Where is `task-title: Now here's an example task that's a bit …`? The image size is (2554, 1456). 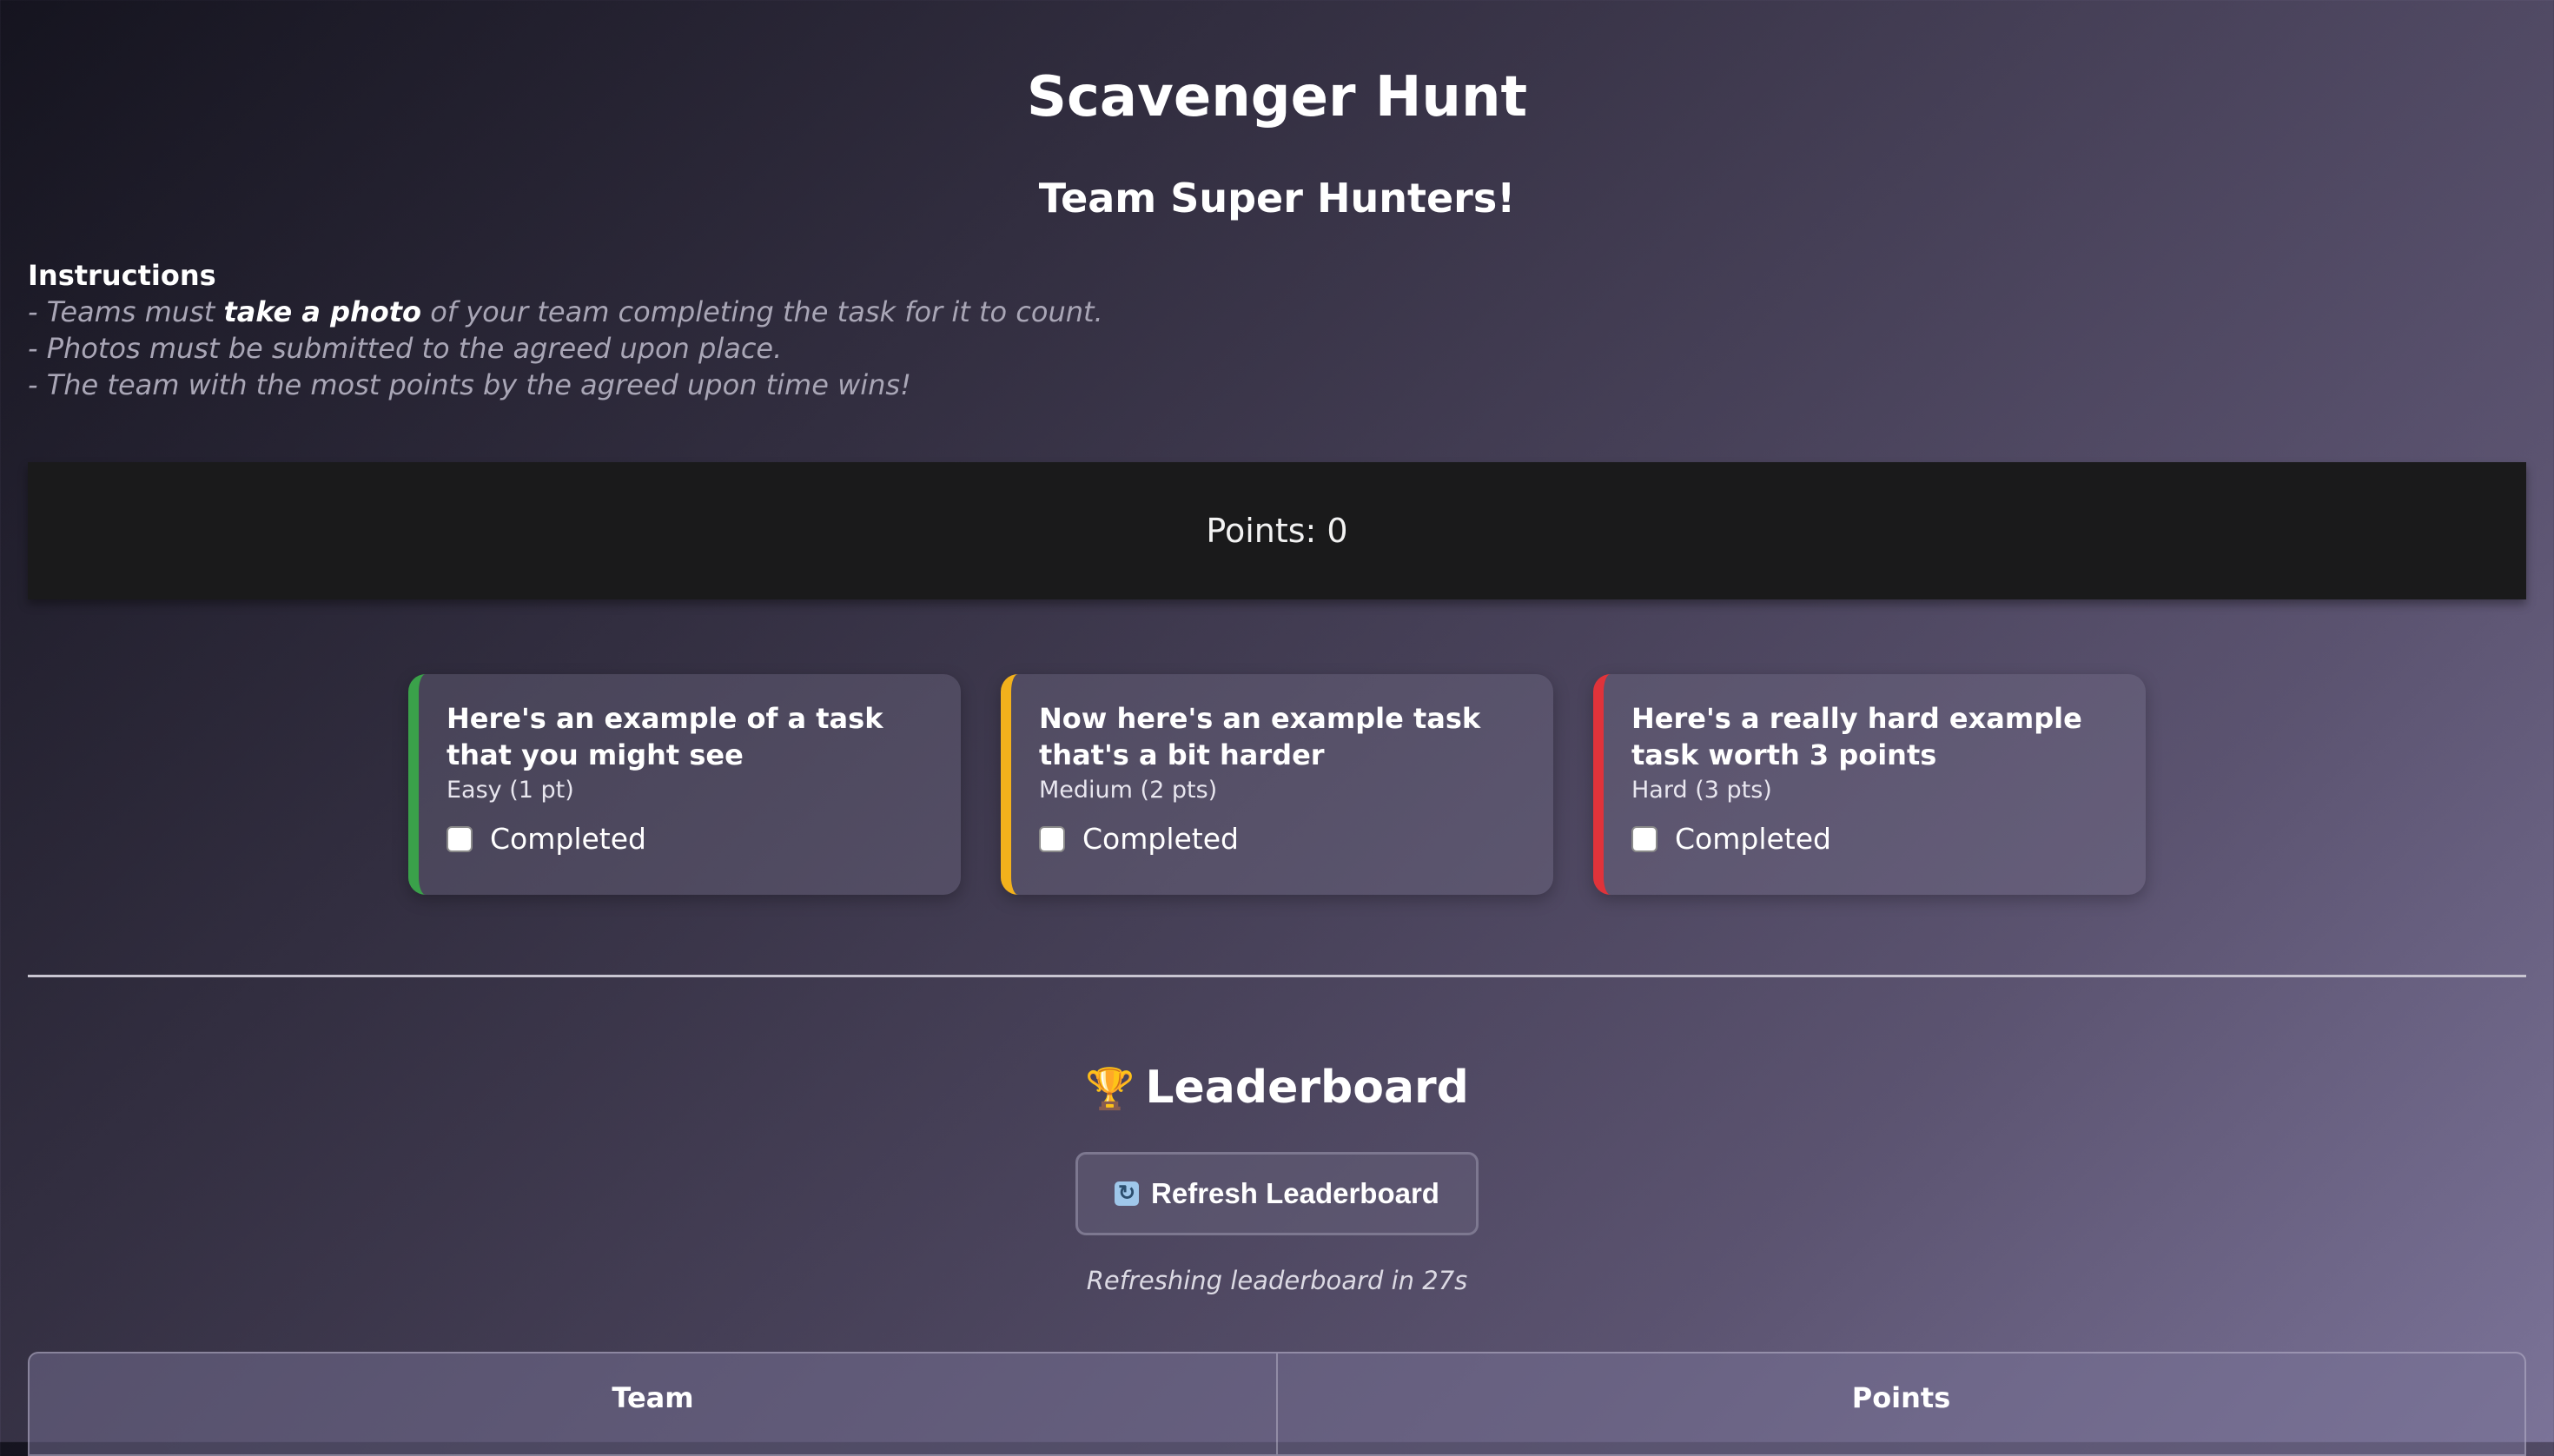
task-title: Now here's an example task that's a bit … is located at coordinates (1260, 736).